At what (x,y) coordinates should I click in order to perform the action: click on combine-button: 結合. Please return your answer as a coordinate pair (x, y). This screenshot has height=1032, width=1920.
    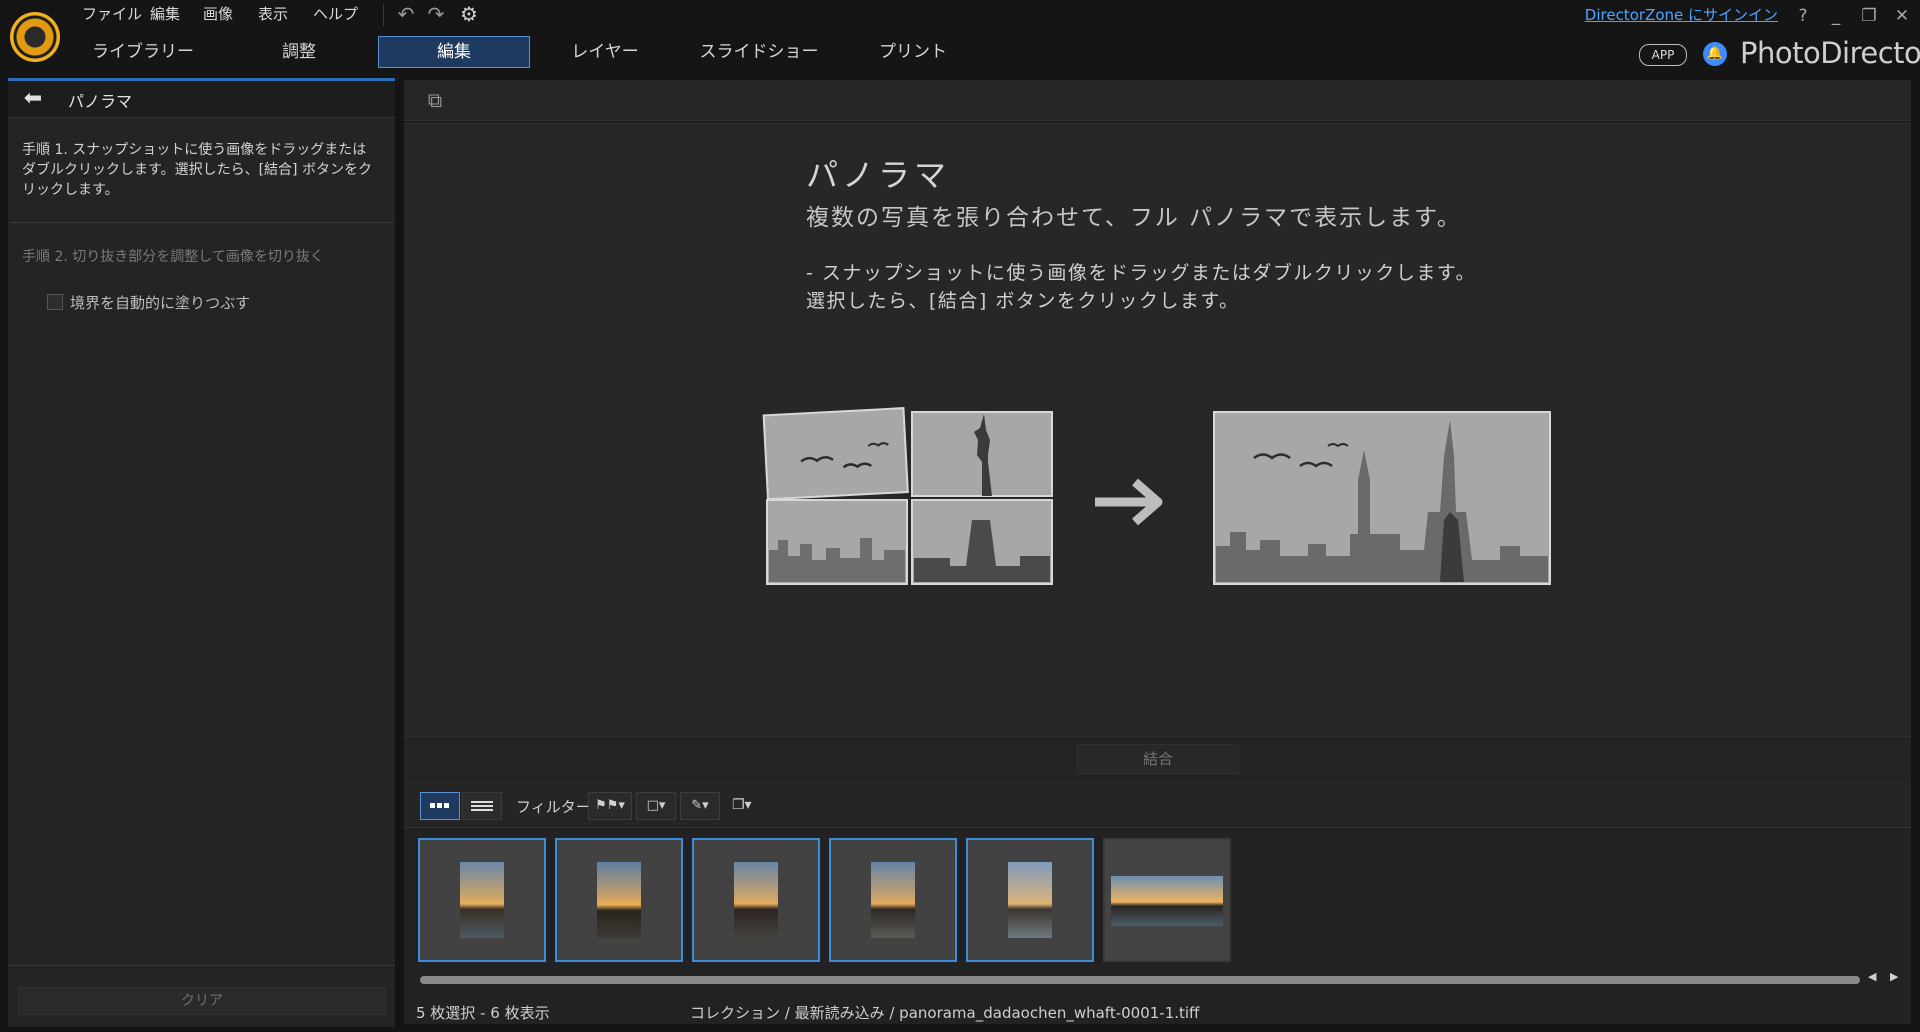
    Looking at the image, I should click on (1158, 759).